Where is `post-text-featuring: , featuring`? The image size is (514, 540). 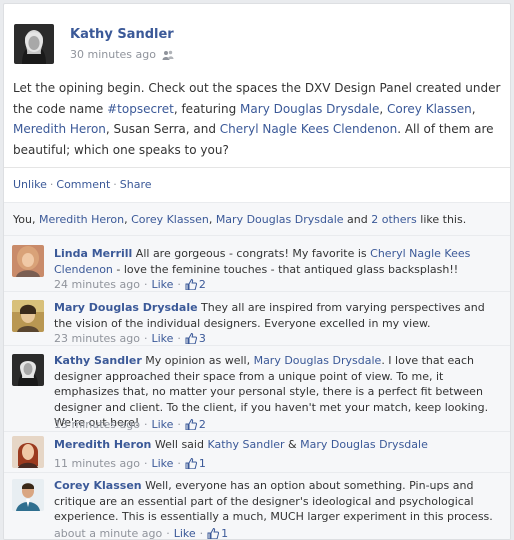 post-text-featuring: , featuring is located at coordinates (207, 108).